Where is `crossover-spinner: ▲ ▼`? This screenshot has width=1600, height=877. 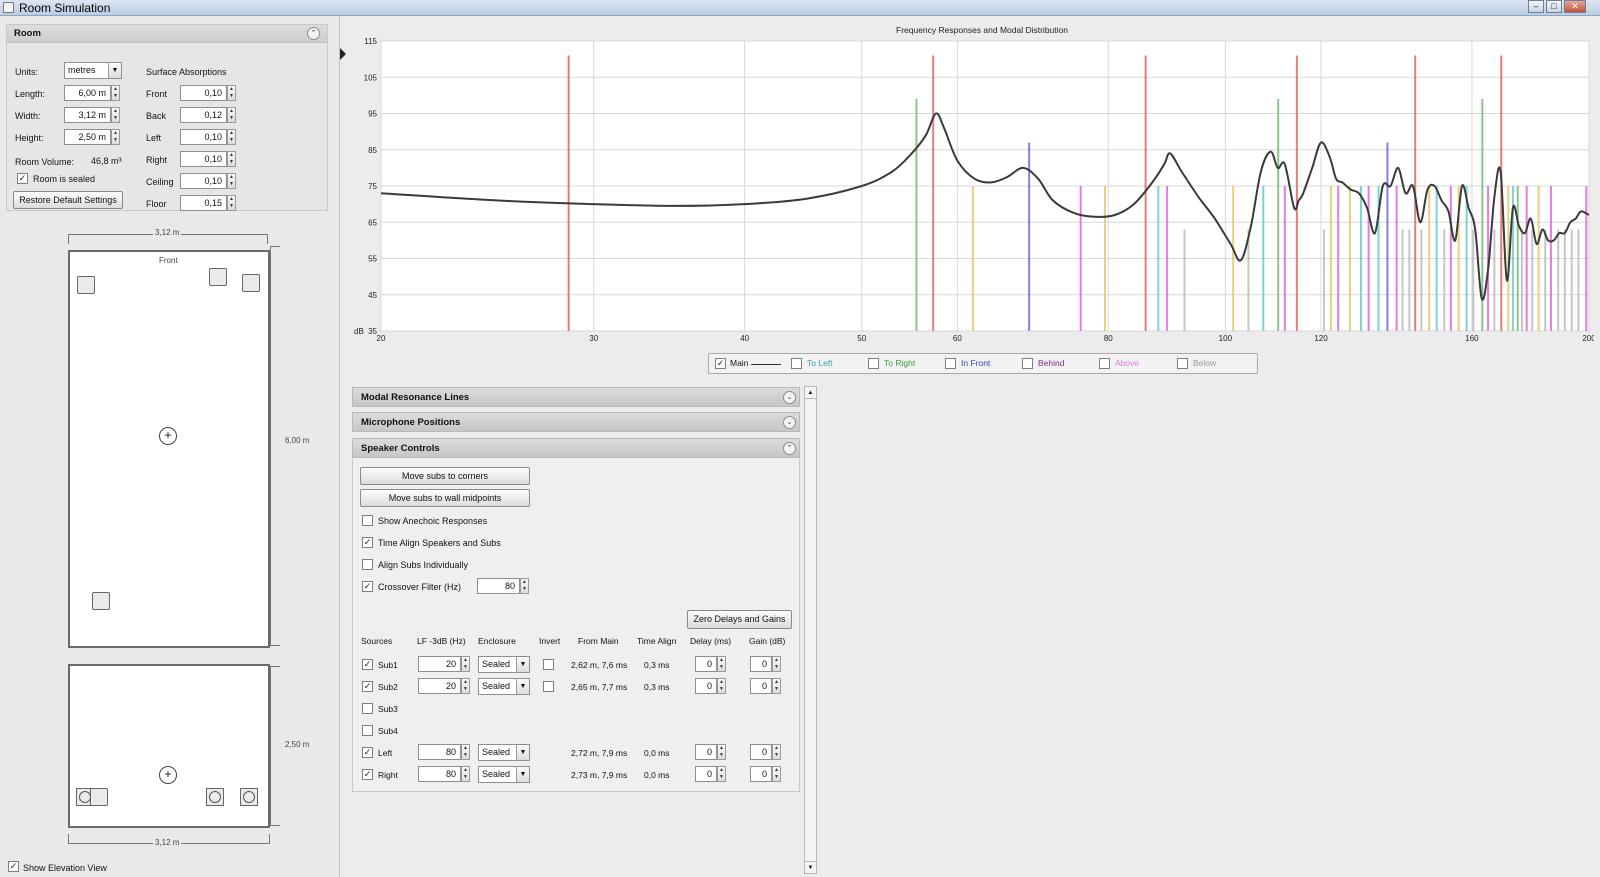
crossover-spinner: ▲ ▼ is located at coordinates (524, 586).